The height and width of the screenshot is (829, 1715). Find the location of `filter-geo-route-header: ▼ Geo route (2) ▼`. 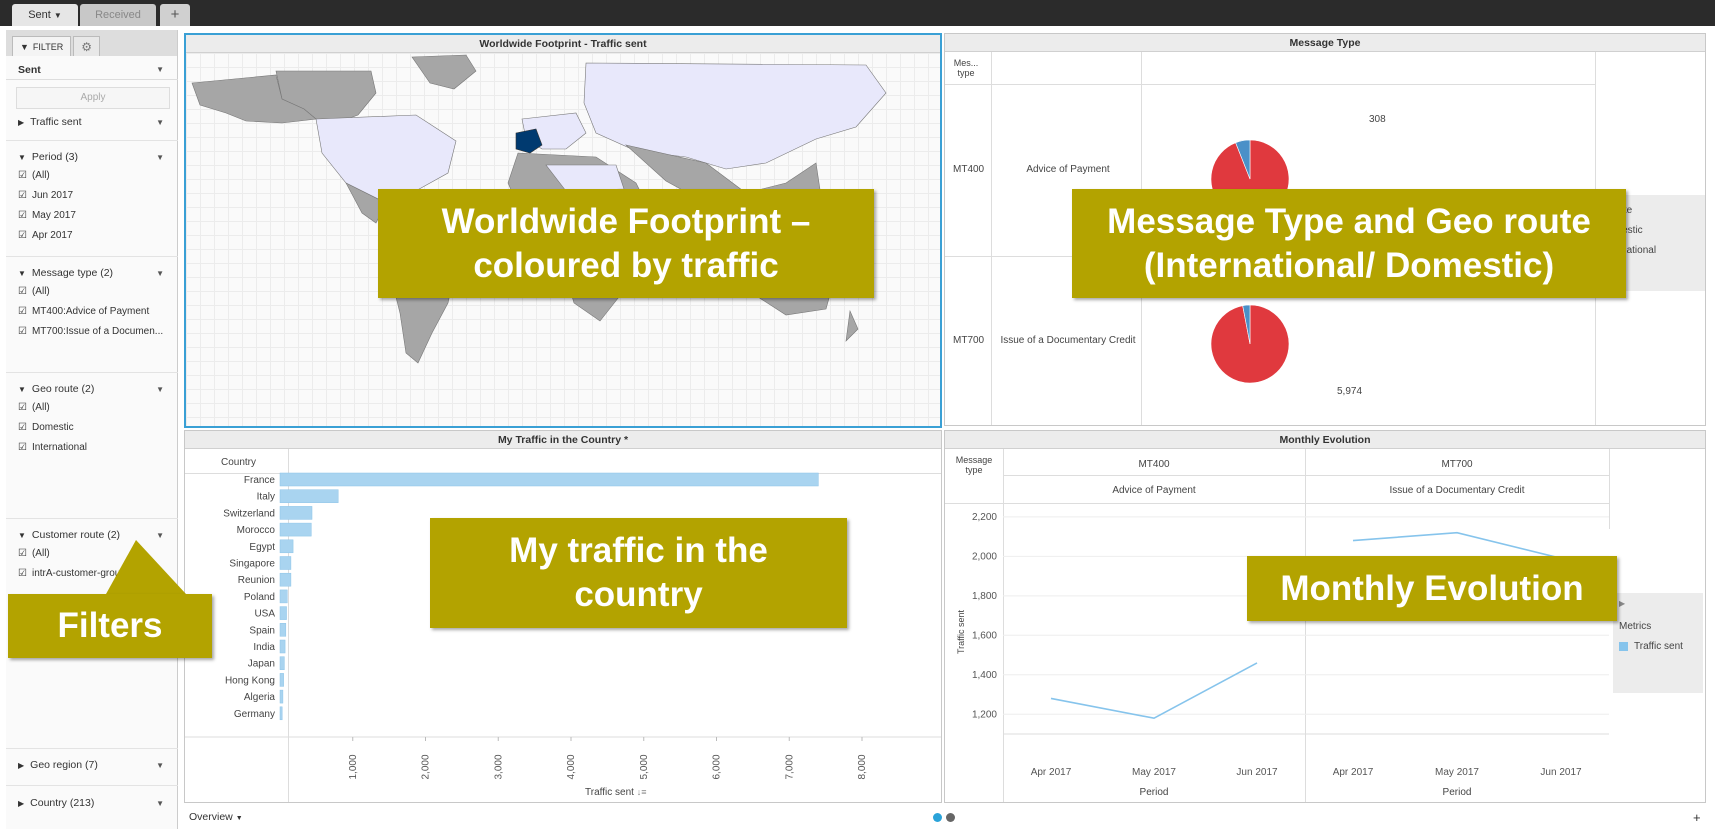

filter-geo-route-header: ▼ Geo route (2) ▼ is located at coordinates (92, 389).